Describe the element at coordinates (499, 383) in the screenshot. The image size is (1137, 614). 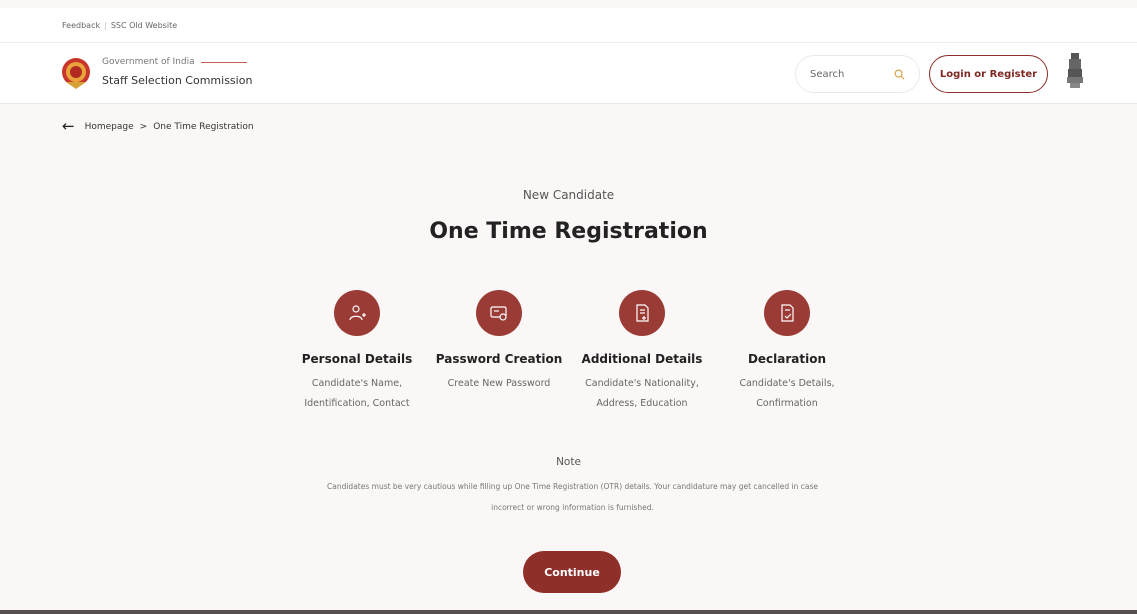
I see `step-description: Create New Password` at that location.